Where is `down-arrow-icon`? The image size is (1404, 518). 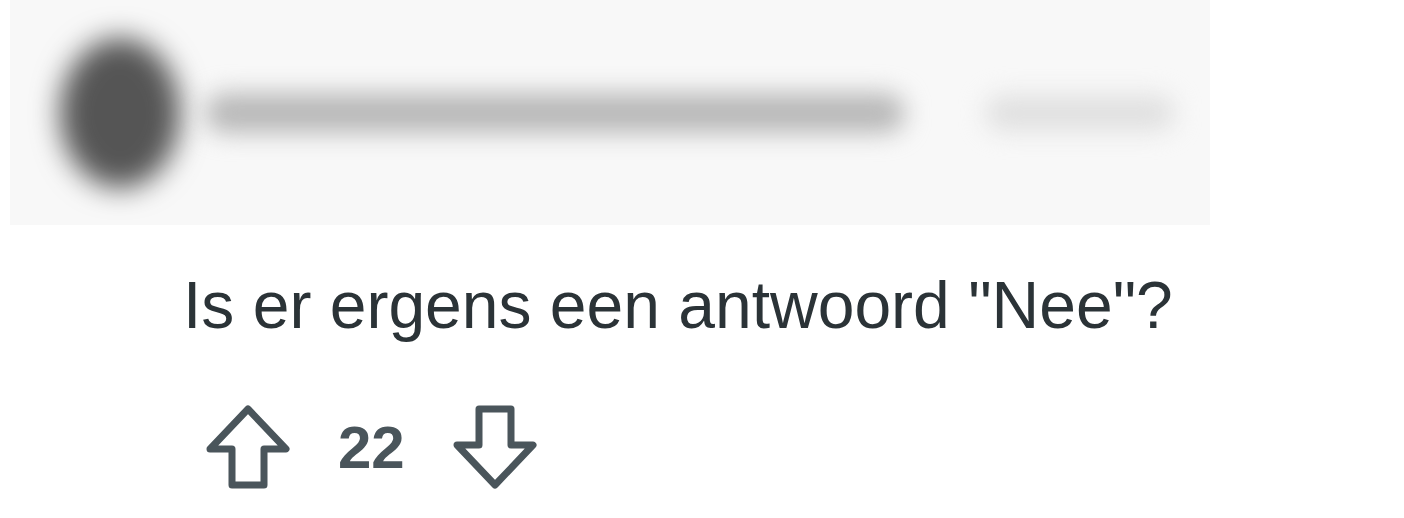 down-arrow-icon is located at coordinates (494, 447).